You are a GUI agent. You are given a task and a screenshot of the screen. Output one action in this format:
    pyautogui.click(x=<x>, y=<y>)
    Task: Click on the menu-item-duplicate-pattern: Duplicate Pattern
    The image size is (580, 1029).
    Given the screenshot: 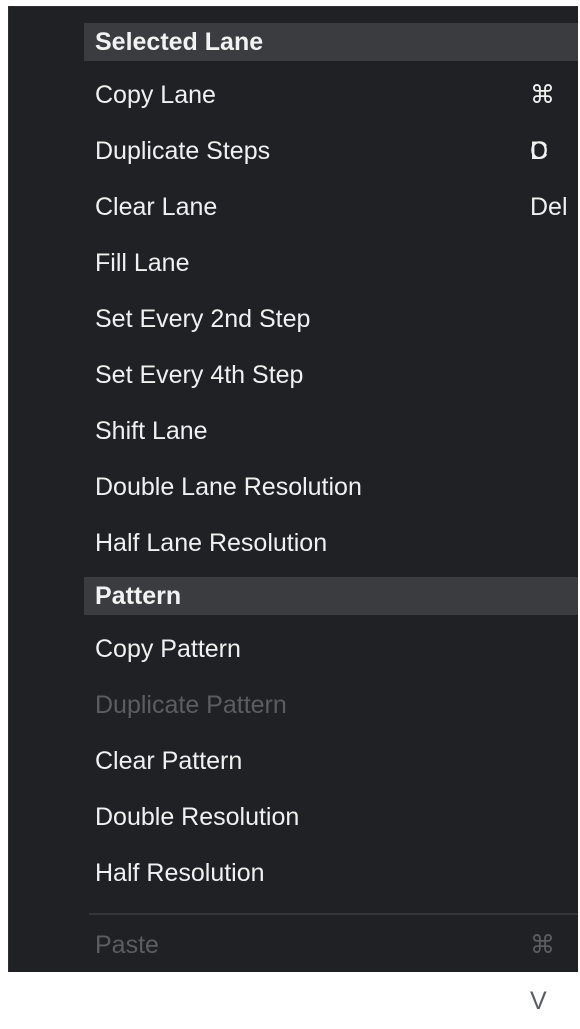 What is the action you would take?
    pyautogui.click(x=331, y=705)
    